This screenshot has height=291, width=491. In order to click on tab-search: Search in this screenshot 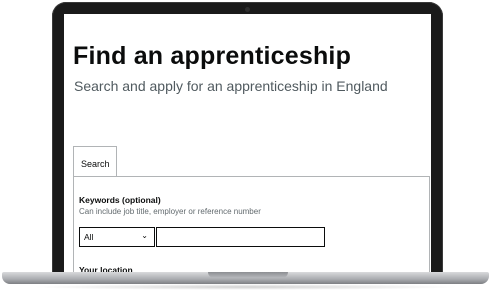, I will do `click(95, 161)`.